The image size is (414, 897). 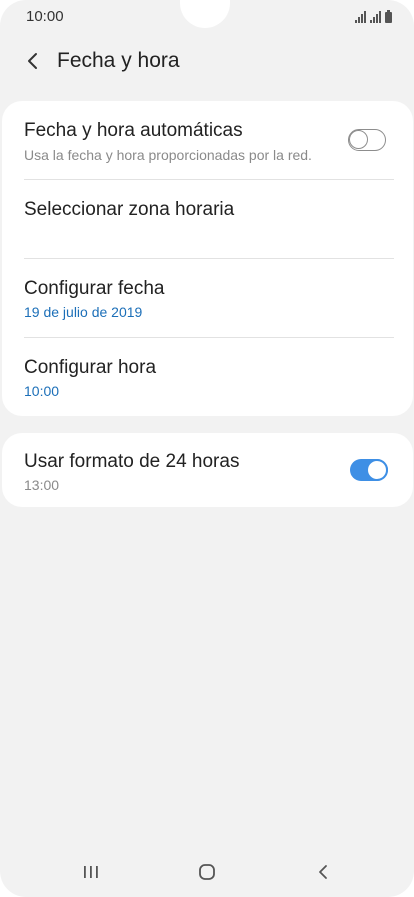 I want to click on timezone-title: Seleccionar zona horaria, so click(x=129, y=209).